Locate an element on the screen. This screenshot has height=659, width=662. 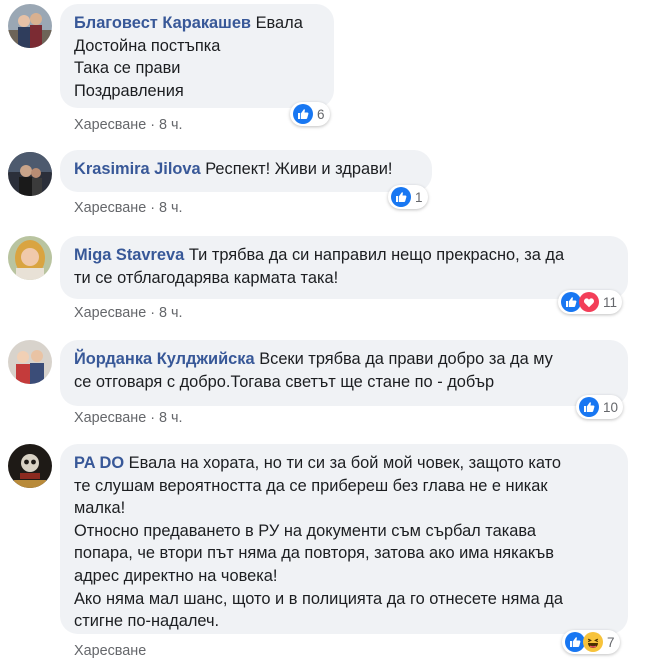
commenter-name: Йорданка Кулджийска is located at coordinates (164, 359).